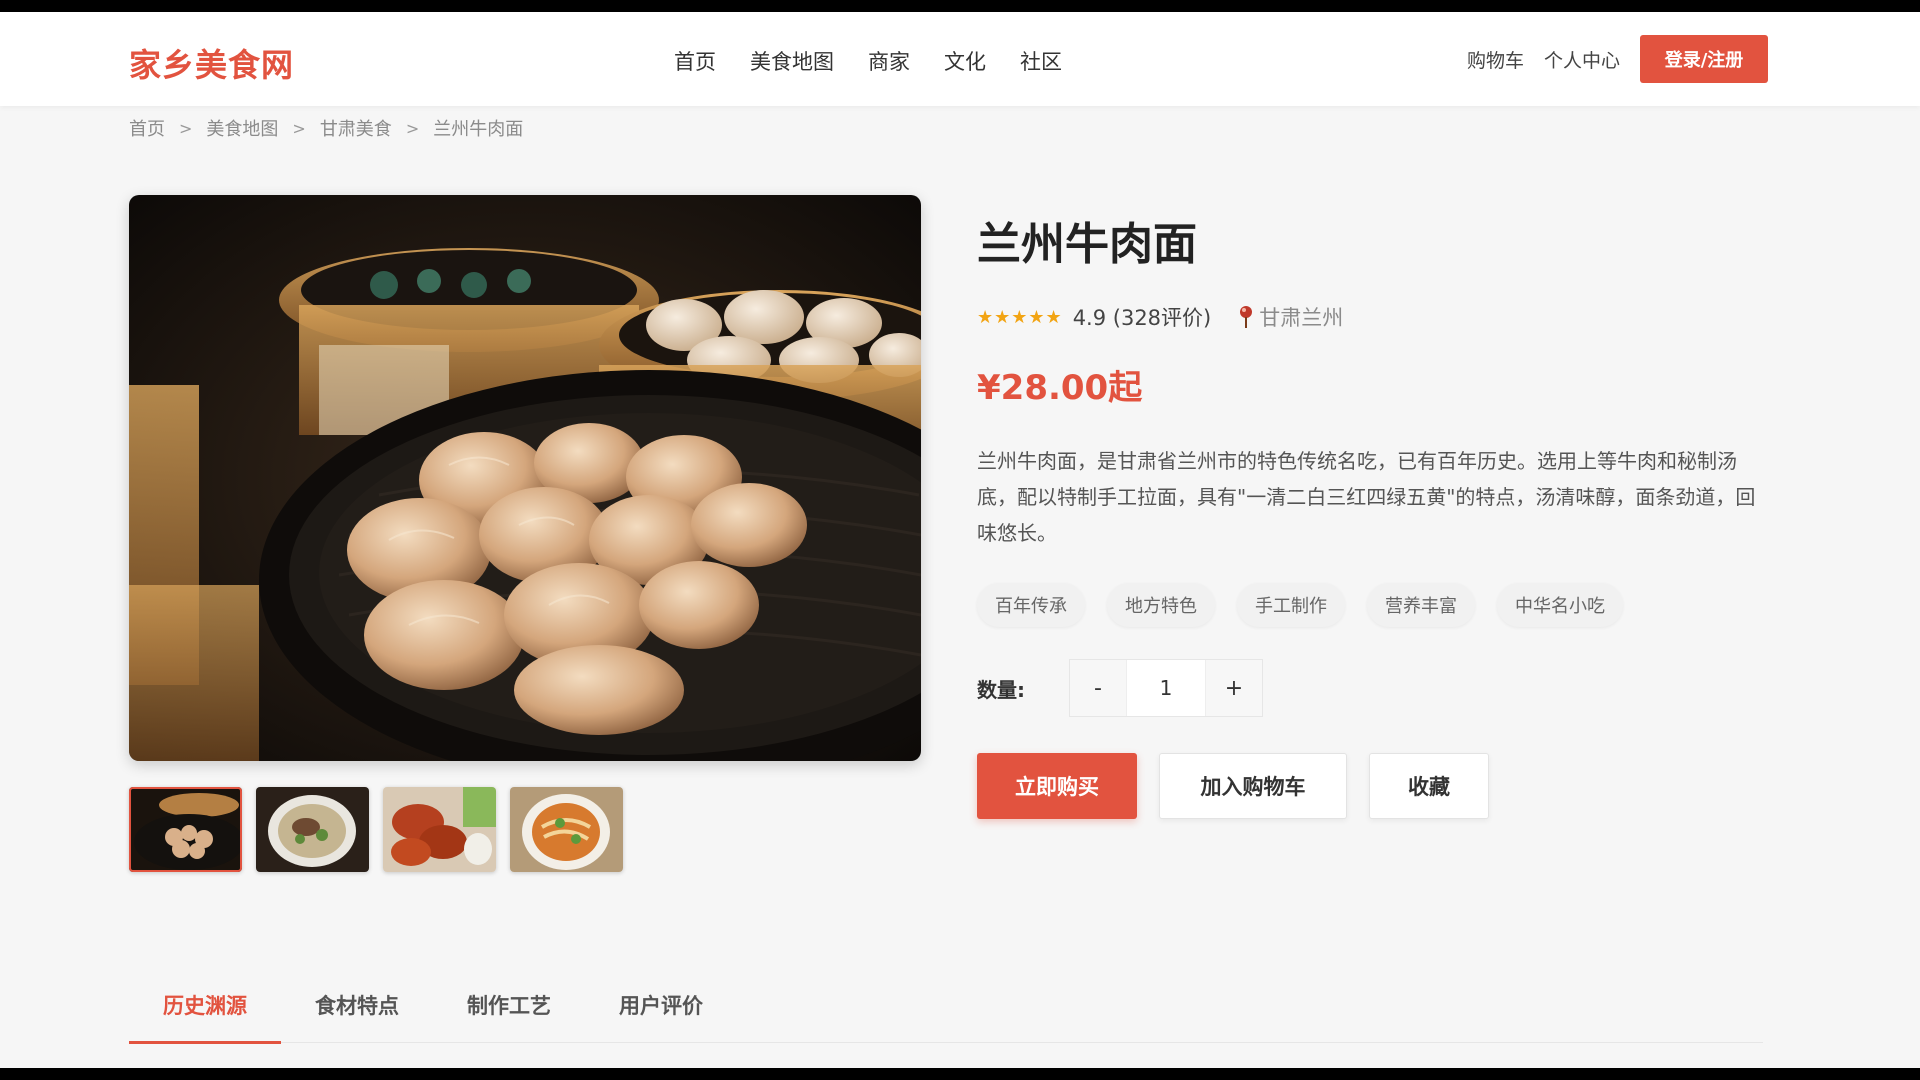 The image size is (1920, 1080). I want to click on product-title: 兰州牛肉面, so click(1087, 244).